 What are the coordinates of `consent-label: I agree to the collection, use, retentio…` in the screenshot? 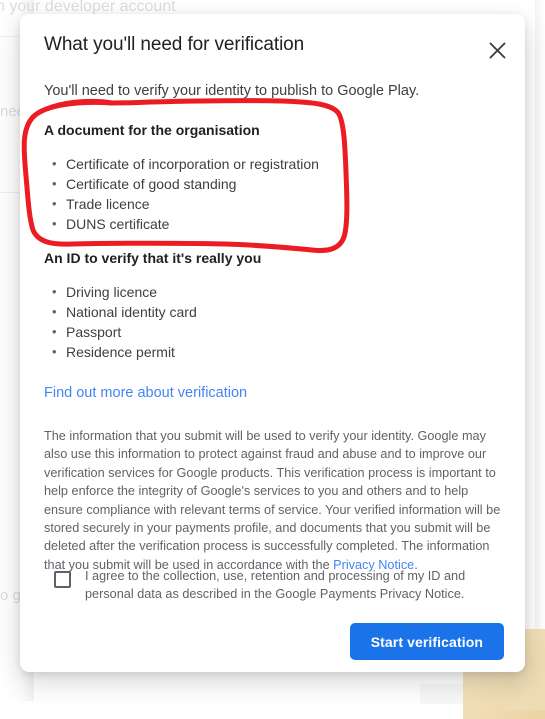 It's located at (275, 585).